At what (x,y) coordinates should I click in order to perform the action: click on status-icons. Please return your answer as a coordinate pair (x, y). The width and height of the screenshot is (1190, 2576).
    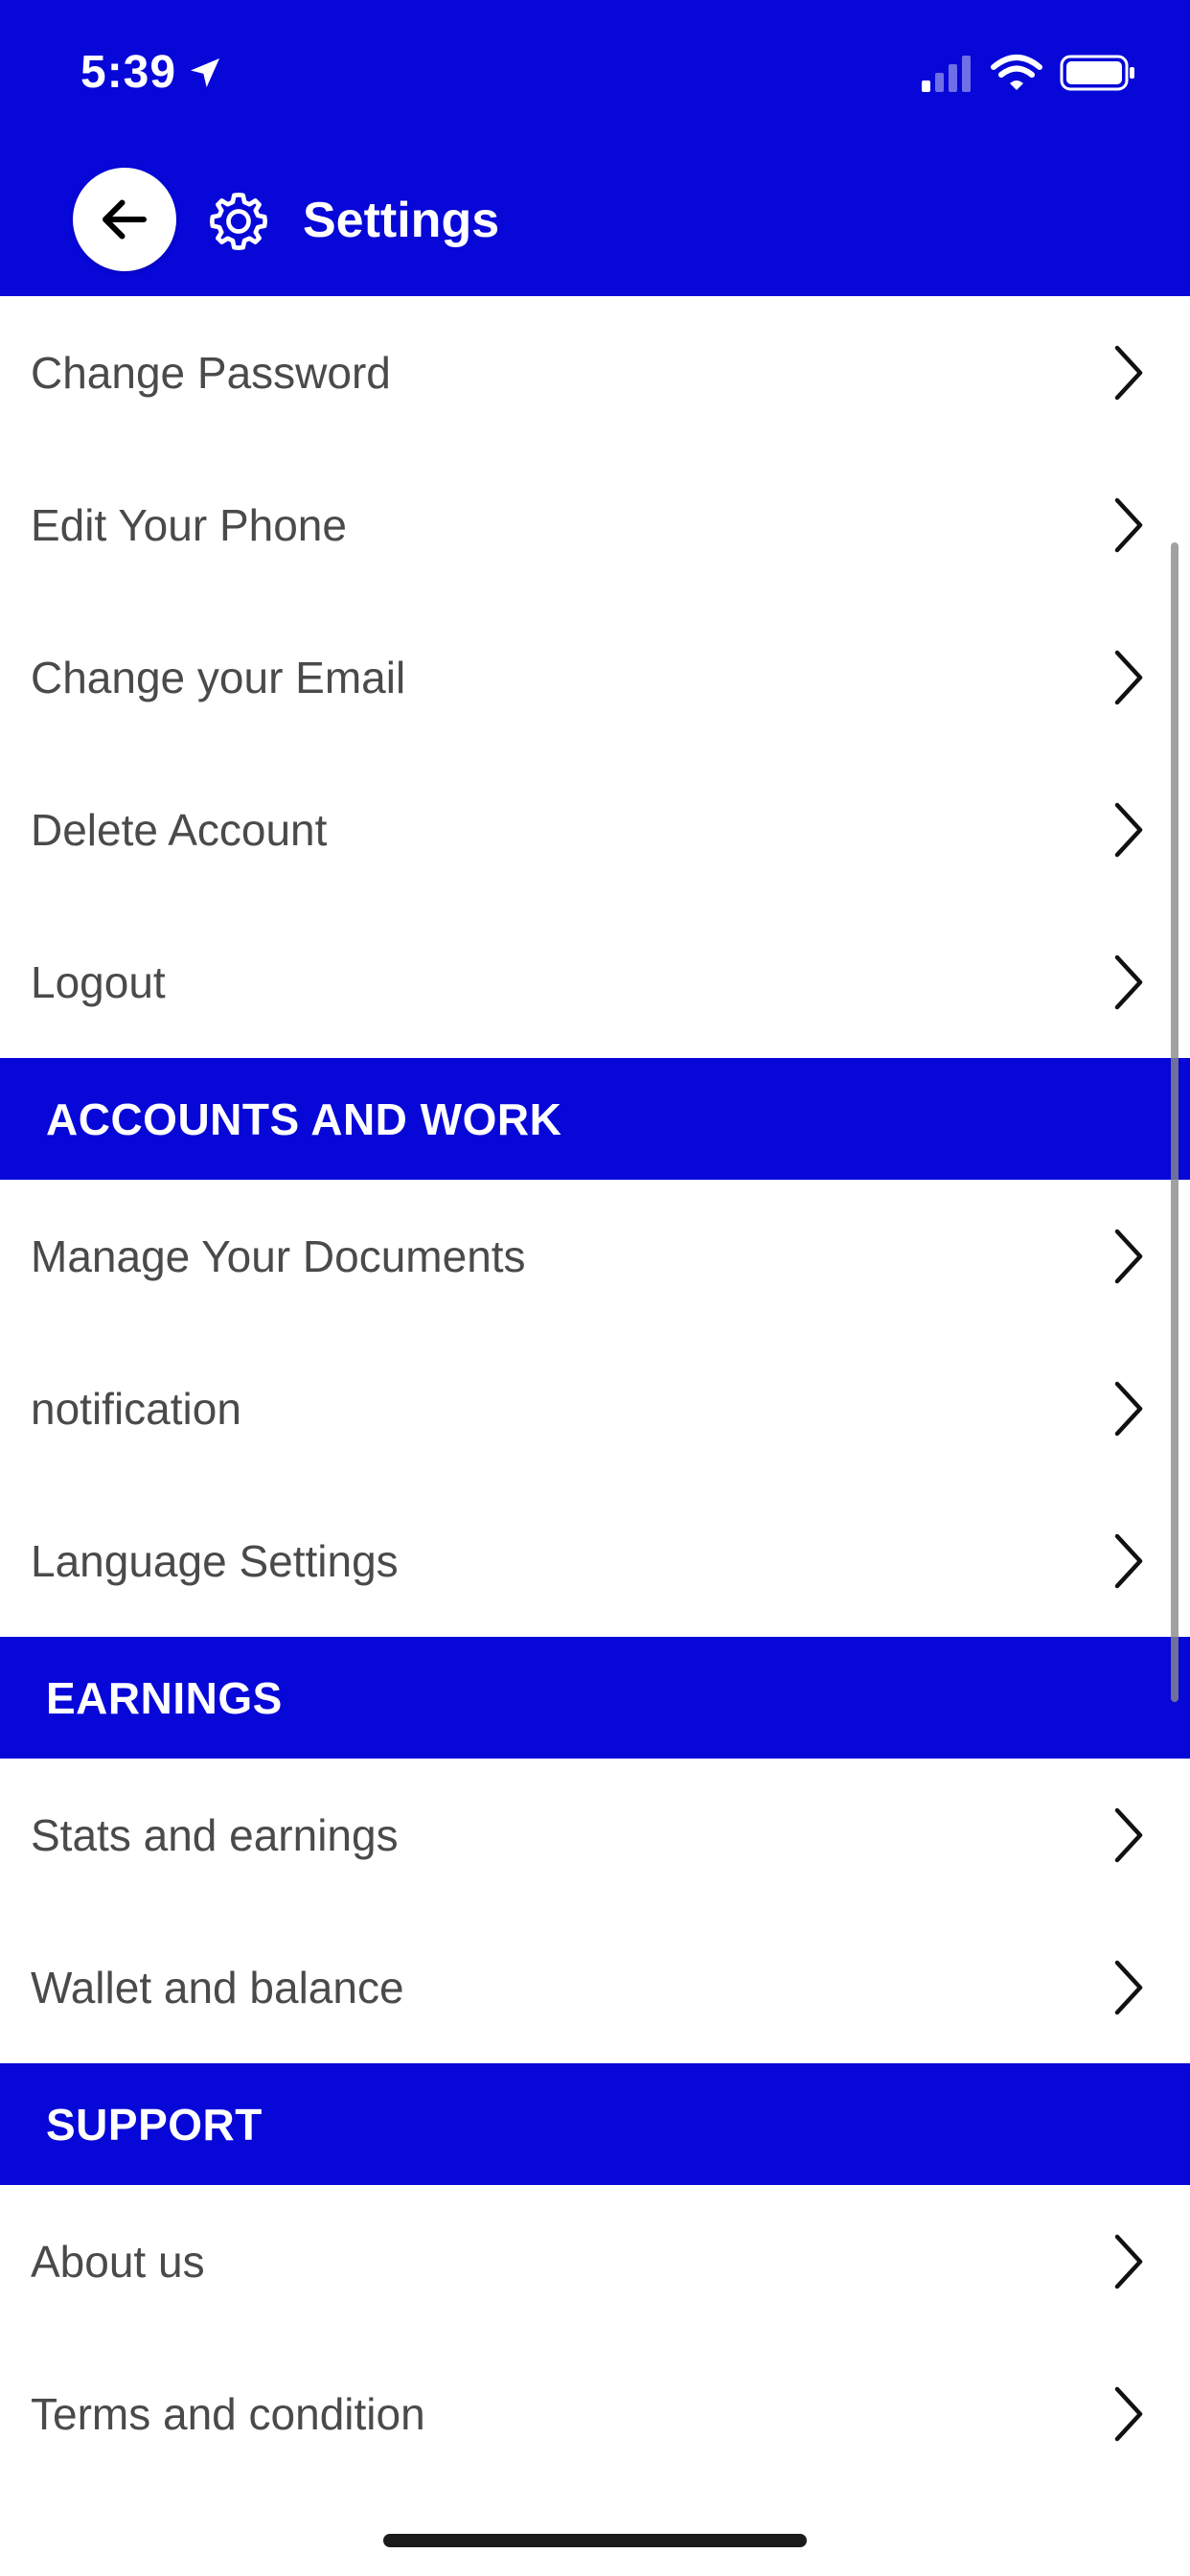
    Looking at the image, I should click on (1028, 73).